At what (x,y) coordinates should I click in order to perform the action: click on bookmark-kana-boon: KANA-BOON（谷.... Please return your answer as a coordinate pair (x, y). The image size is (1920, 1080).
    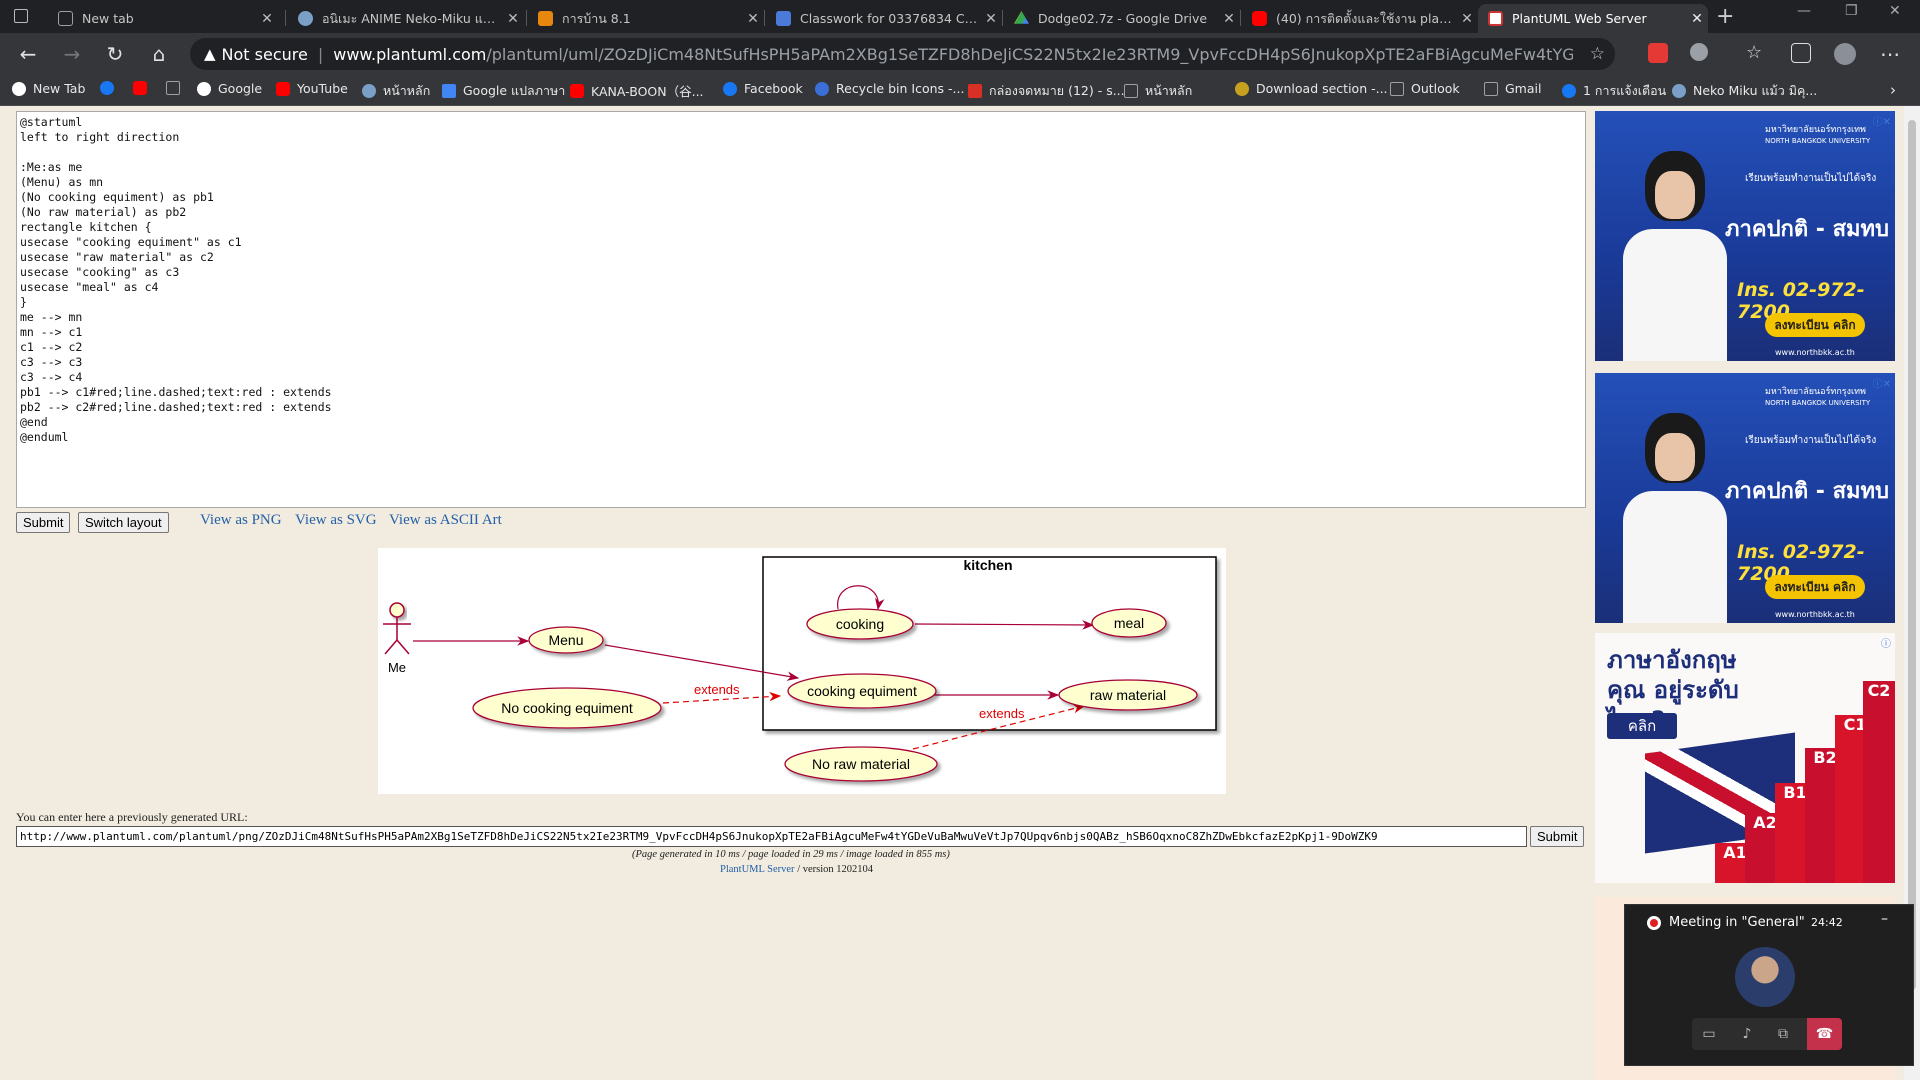
    Looking at the image, I should click on (637, 90).